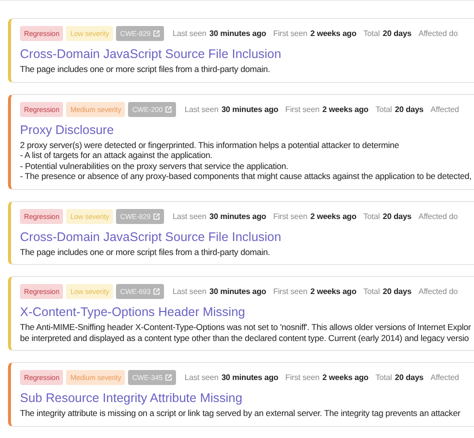 Image resolution: width=474 pixels, height=438 pixels. Describe the element at coordinates (245, 327) in the screenshot. I see `description-line: The Anti-MIME-Sniffing header X-Content-Type-Options was not set to 'nosniff'. This allows older versions of Internet Explor` at that location.